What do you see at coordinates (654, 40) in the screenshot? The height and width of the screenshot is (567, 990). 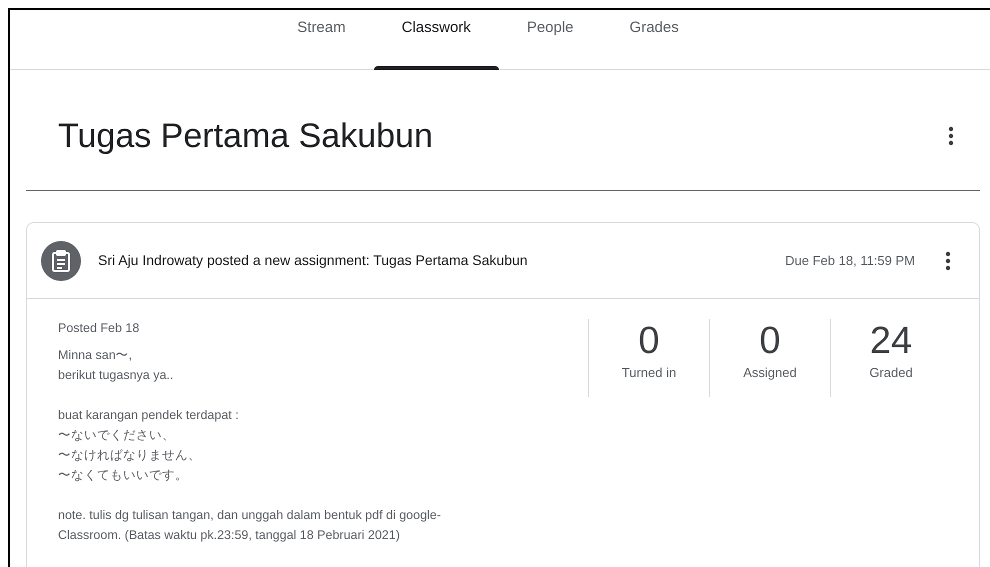 I see `tab: Grades` at bounding box center [654, 40].